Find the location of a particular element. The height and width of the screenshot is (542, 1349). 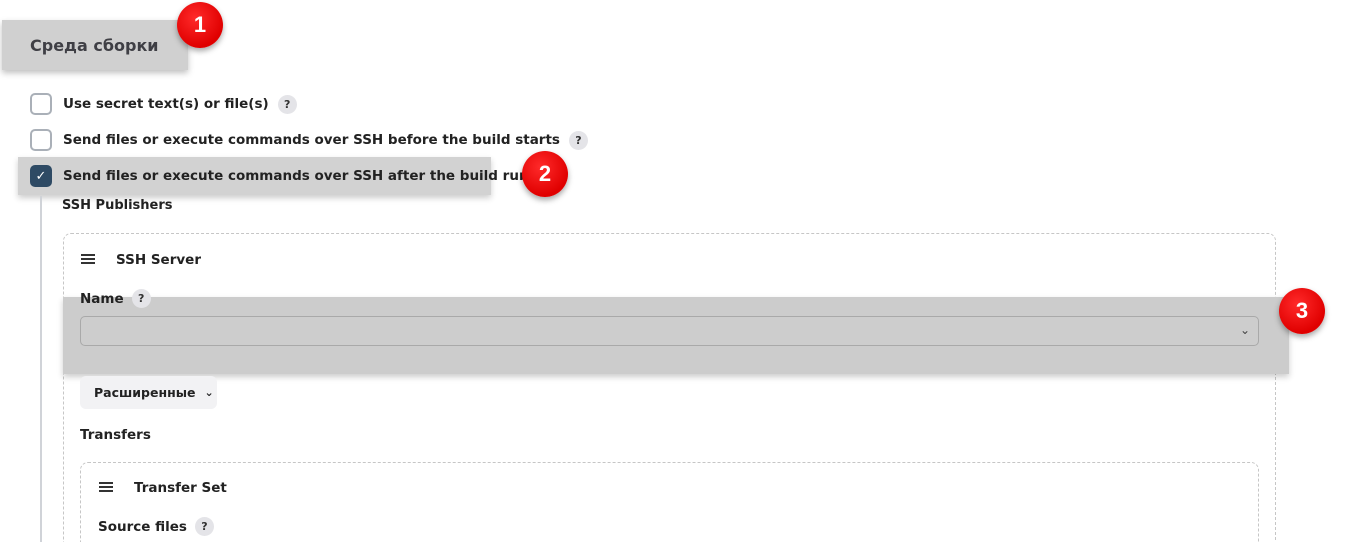

option-label: Use secret text(s) or file(s) is located at coordinates (166, 104).